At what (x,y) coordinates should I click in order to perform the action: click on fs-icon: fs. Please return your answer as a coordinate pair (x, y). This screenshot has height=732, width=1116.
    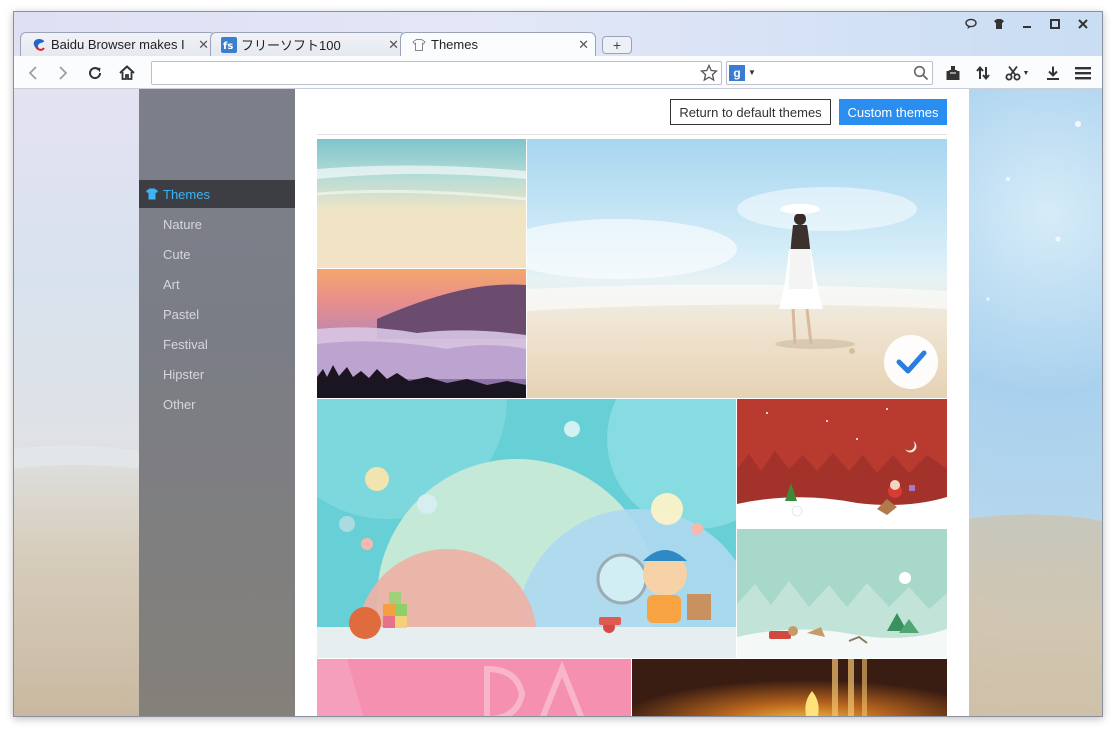
    Looking at the image, I should click on (229, 44).